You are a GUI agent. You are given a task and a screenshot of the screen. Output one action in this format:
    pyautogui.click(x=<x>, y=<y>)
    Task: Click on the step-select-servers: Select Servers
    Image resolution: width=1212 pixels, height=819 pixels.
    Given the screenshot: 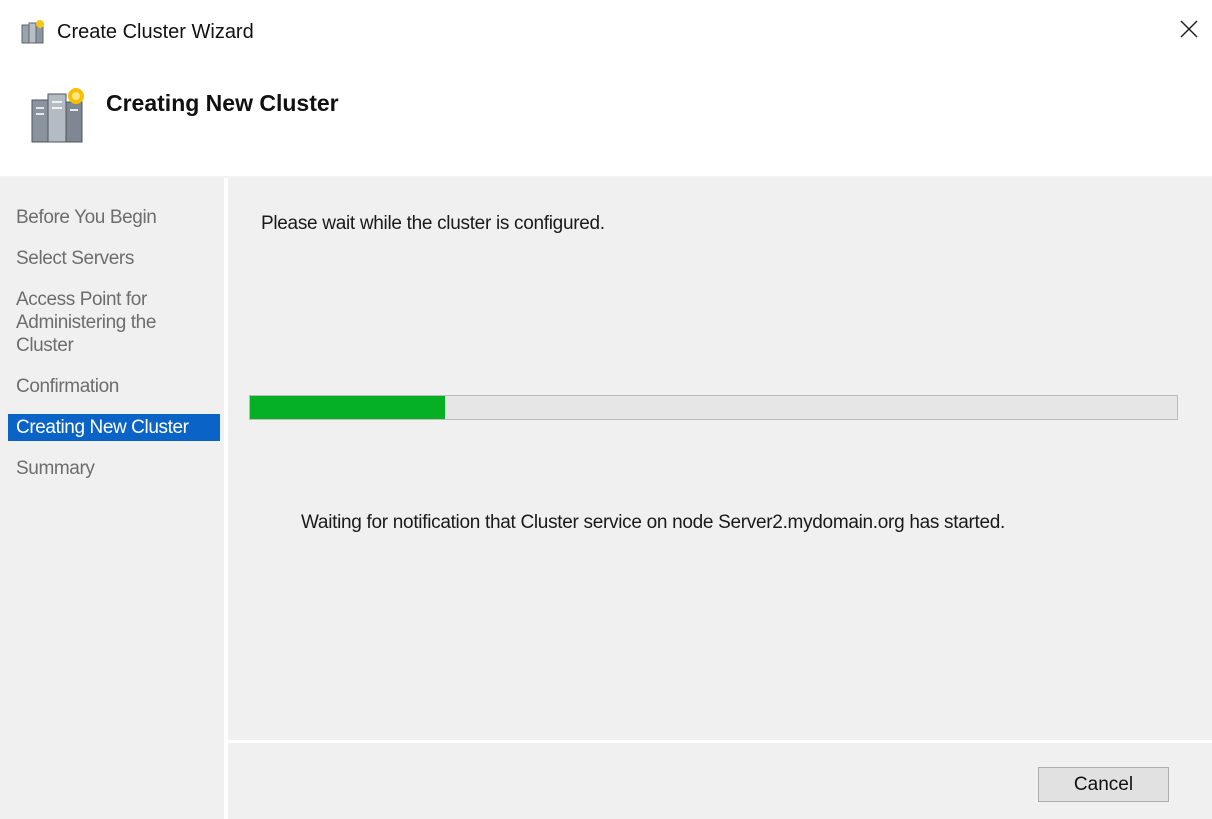 What is the action you would take?
    pyautogui.click(x=114, y=258)
    